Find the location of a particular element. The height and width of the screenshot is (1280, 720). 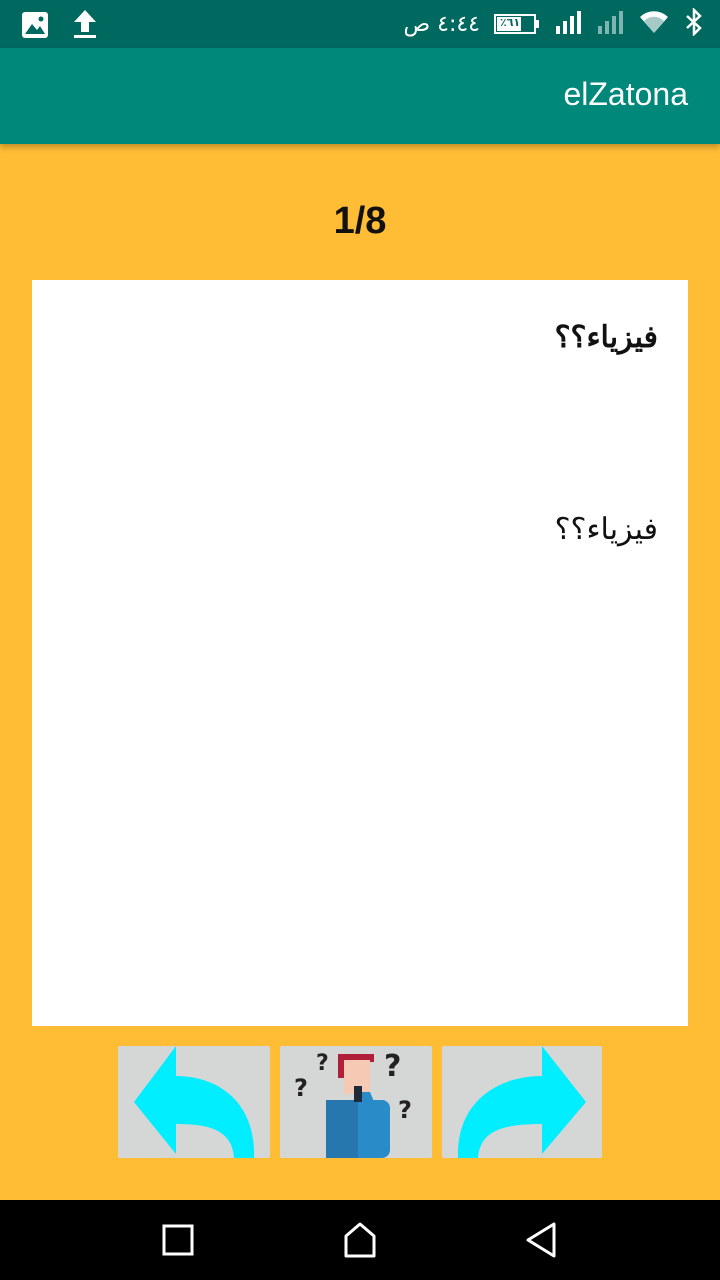

hint-button: ? ? ? ? is located at coordinates (356, 1102).